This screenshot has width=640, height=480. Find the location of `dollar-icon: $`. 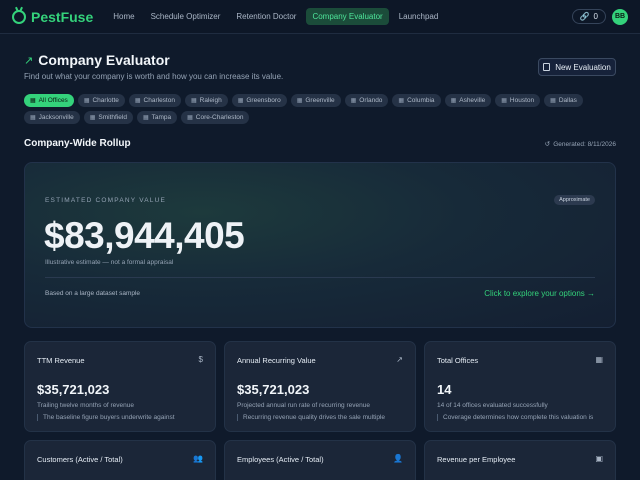

dollar-icon: $ is located at coordinates (200, 359).